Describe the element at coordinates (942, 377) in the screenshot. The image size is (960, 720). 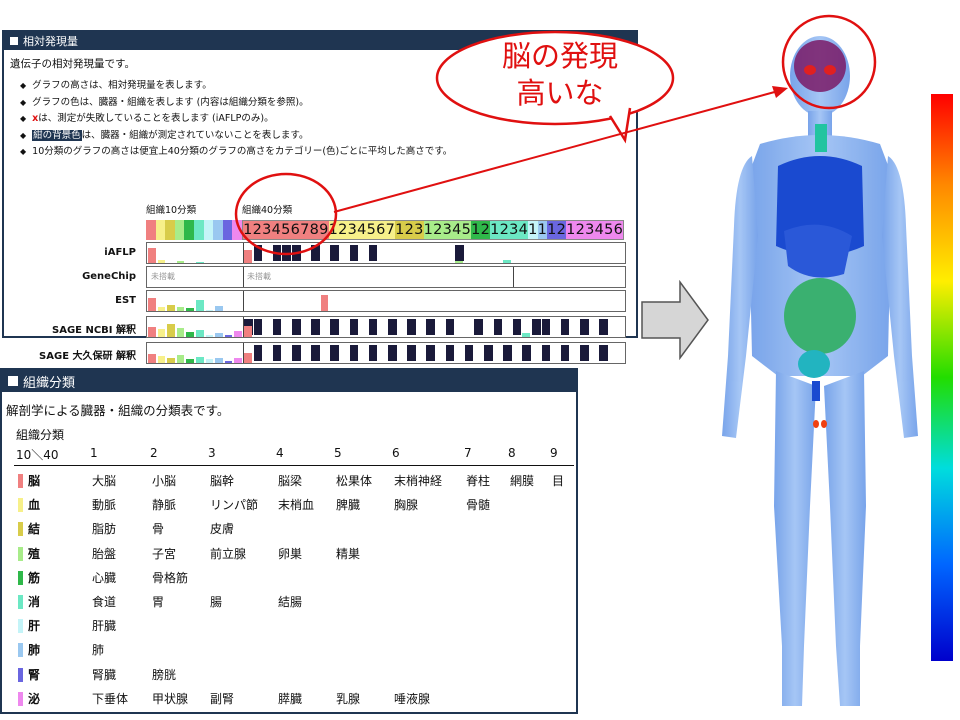
I see `expression-color-scale` at that location.